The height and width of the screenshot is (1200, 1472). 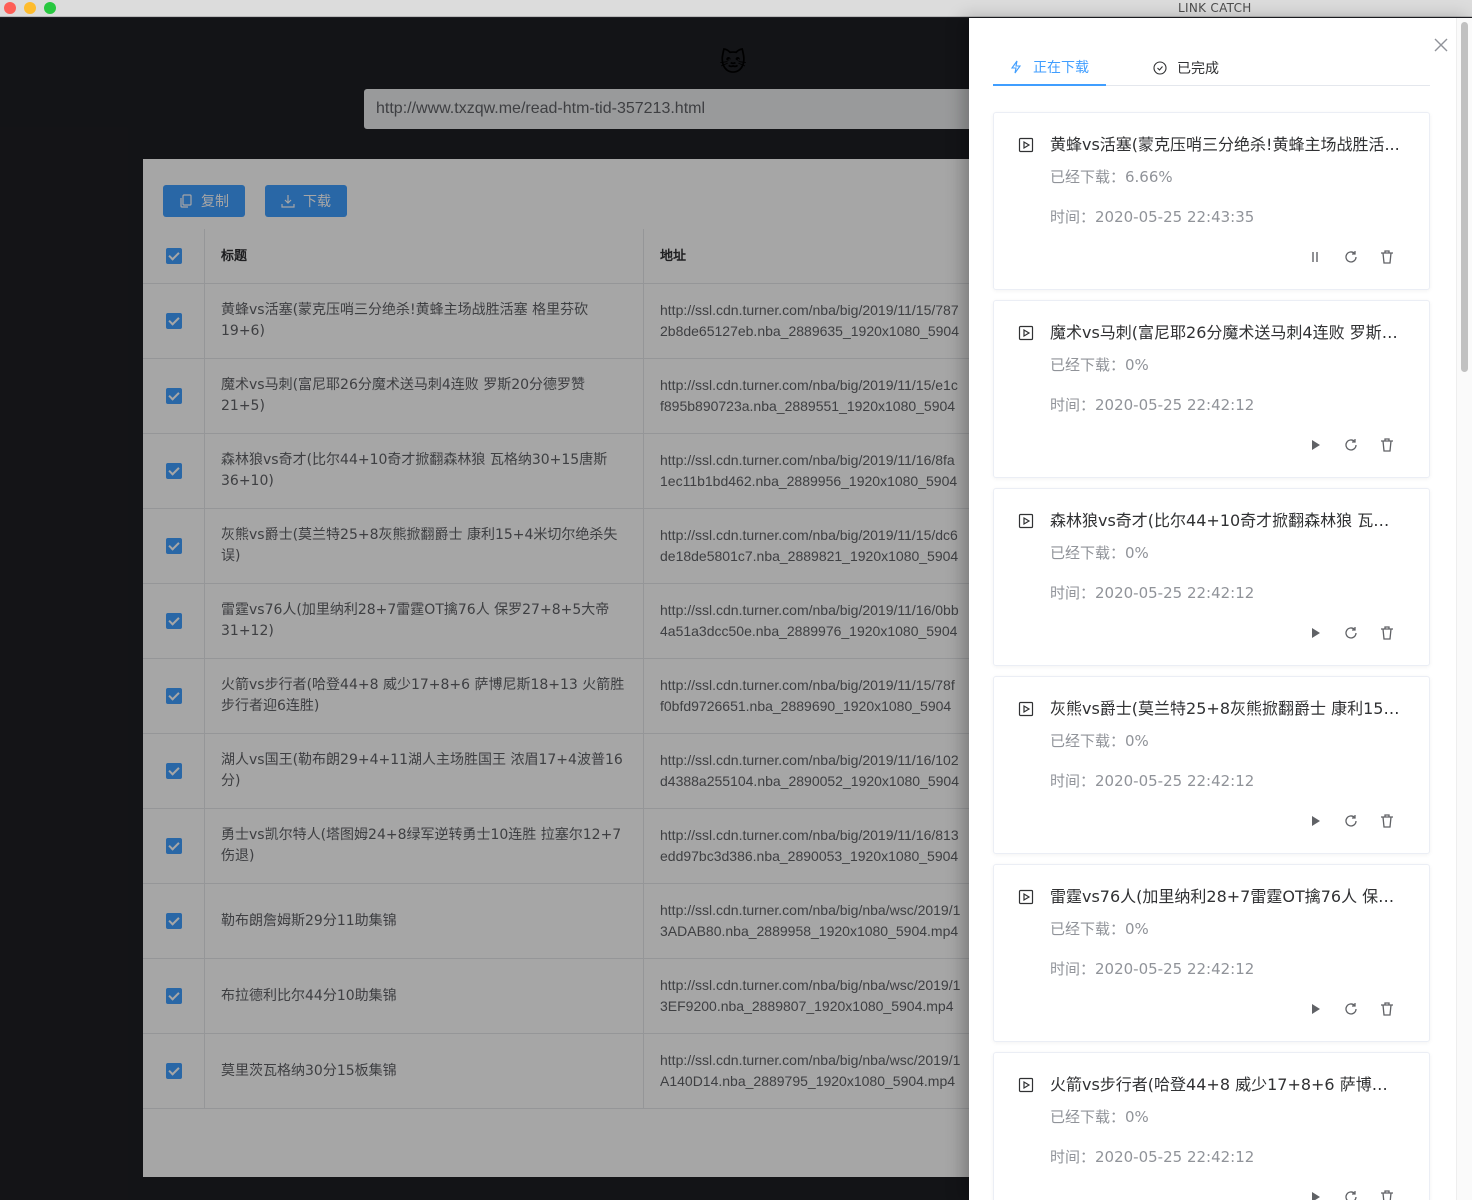 I want to click on drawer-tabs: 正在下载 已完成, so click(x=1211, y=68).